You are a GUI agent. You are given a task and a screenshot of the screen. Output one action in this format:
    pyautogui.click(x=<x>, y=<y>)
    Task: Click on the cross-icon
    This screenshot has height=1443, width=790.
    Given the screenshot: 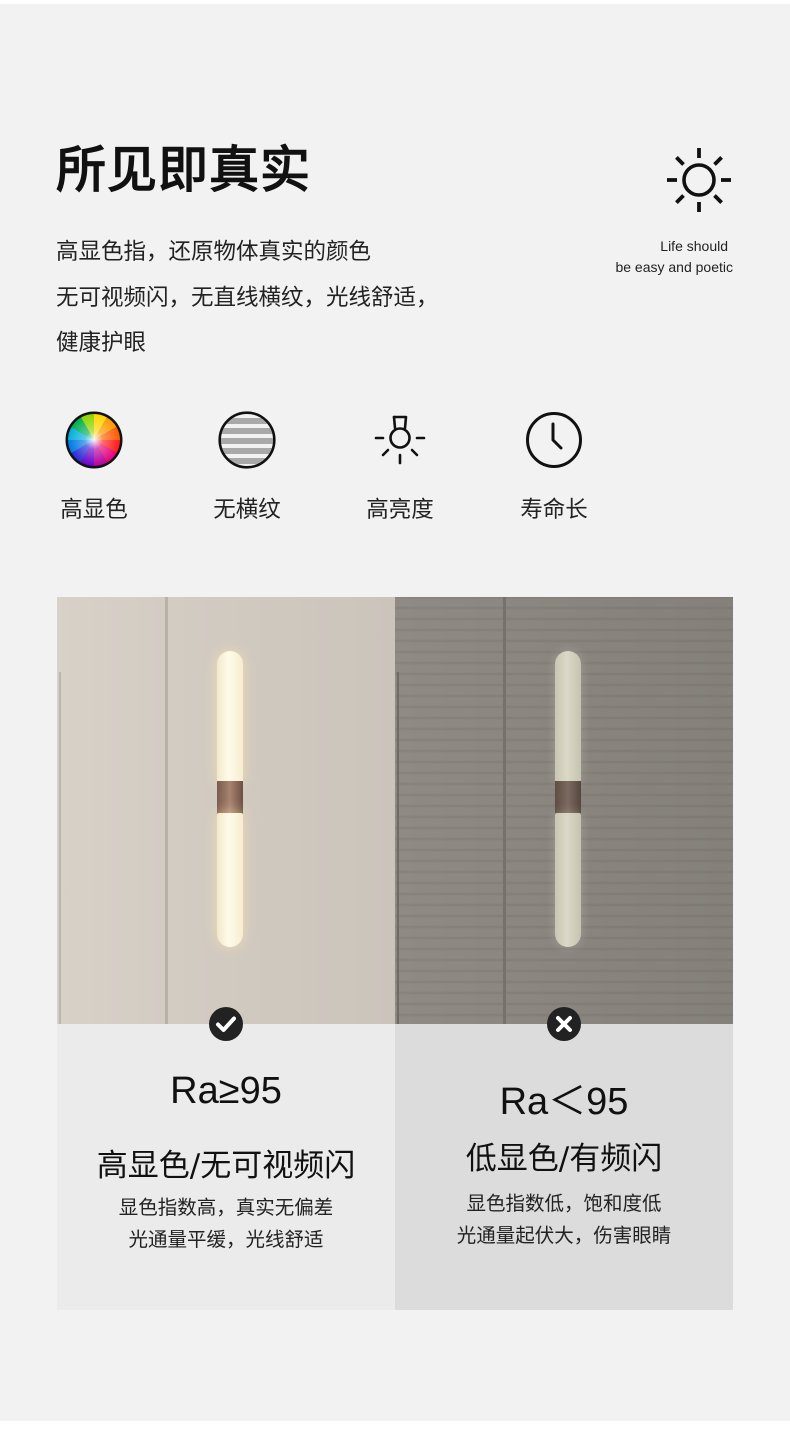 What is the action you would take?
    pyautogui.click(x=564, y=1024)
    